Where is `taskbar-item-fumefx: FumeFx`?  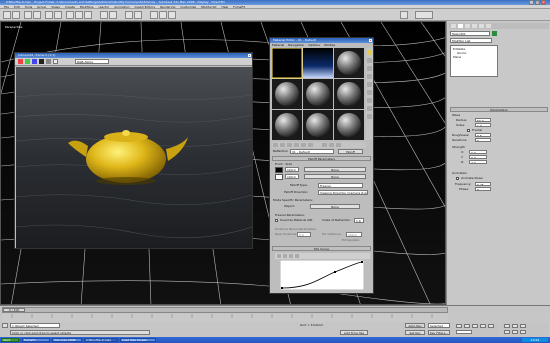
taskbar-item-fumefx: FumeFx is located at coordinates (36, 340).